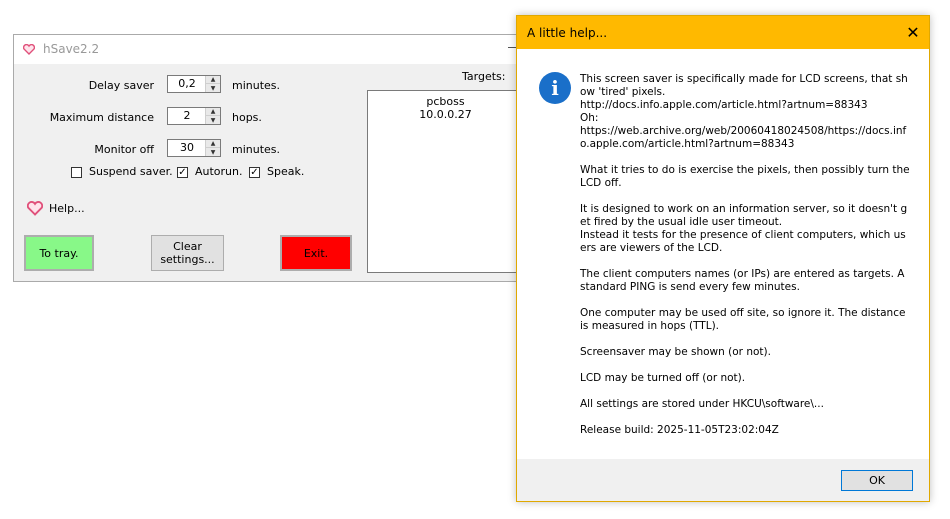  What do you see at coordinates (35, 208) in the screenshot?
I see `help-heart-icon` at bounding box center [35, 208].